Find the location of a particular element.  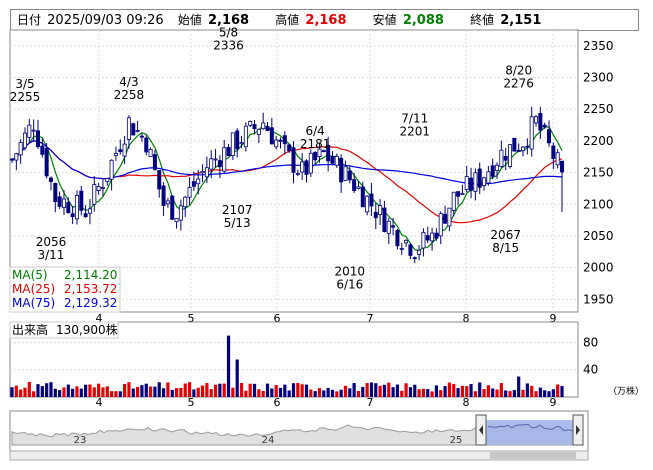

navigator-selected-range is located at coordinates (530, 432).